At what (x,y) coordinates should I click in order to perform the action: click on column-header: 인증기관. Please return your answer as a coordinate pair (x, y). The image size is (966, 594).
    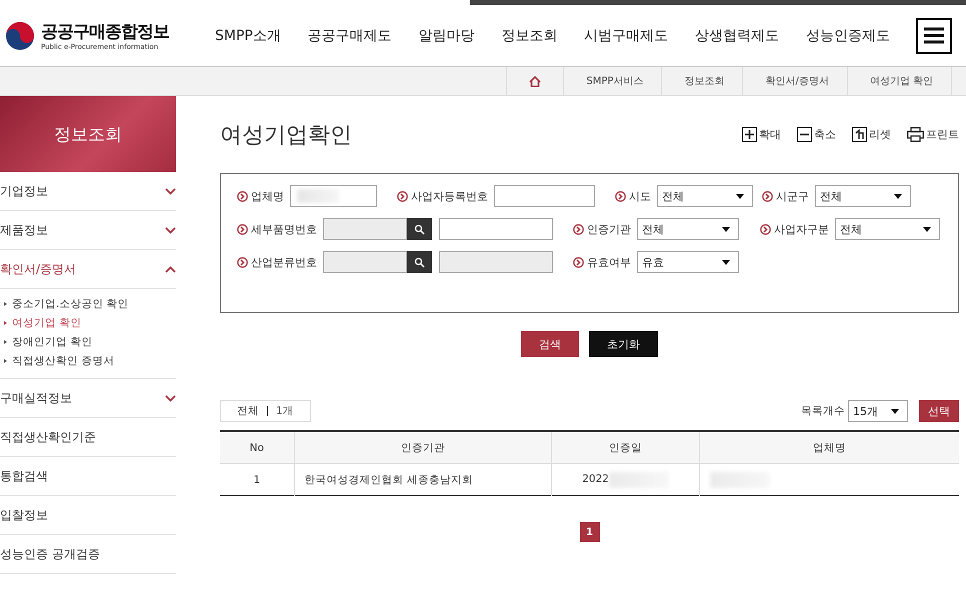
    Looking at the image, I should click on (423, 447).